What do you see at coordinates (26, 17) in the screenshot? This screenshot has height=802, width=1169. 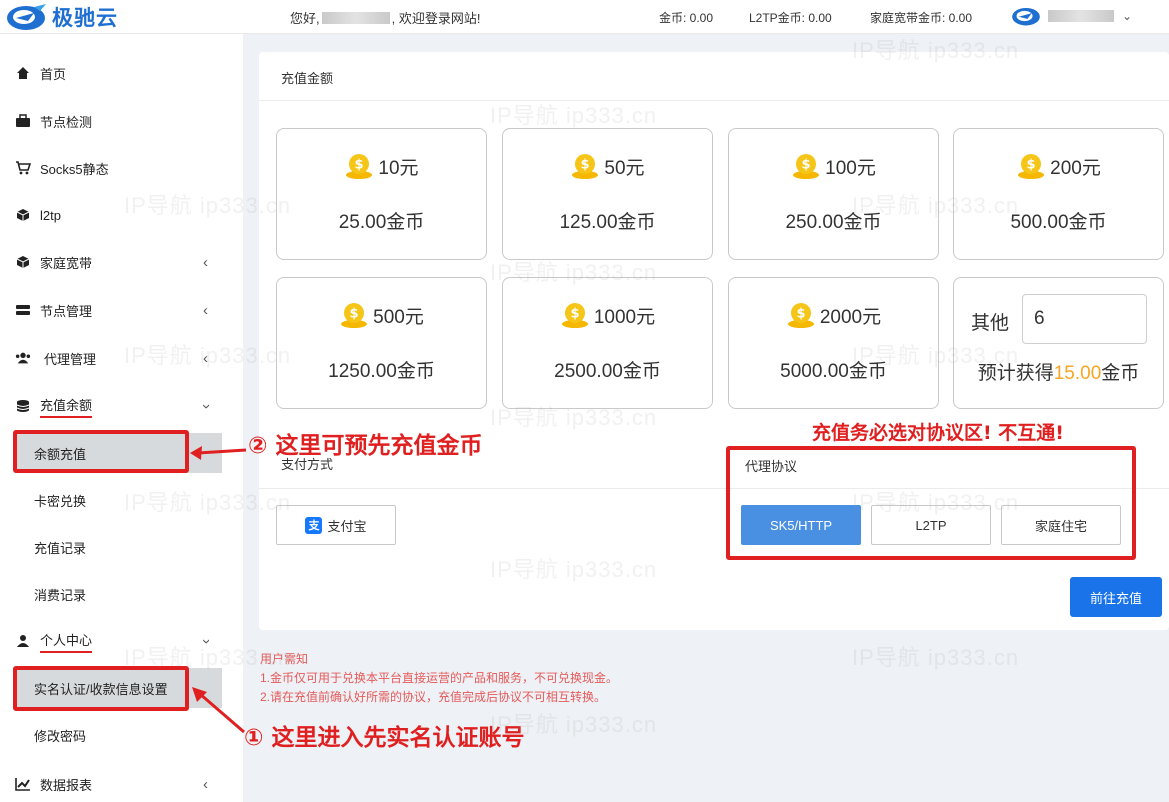 I see `logo-icon` at bounding box center [26, 17].